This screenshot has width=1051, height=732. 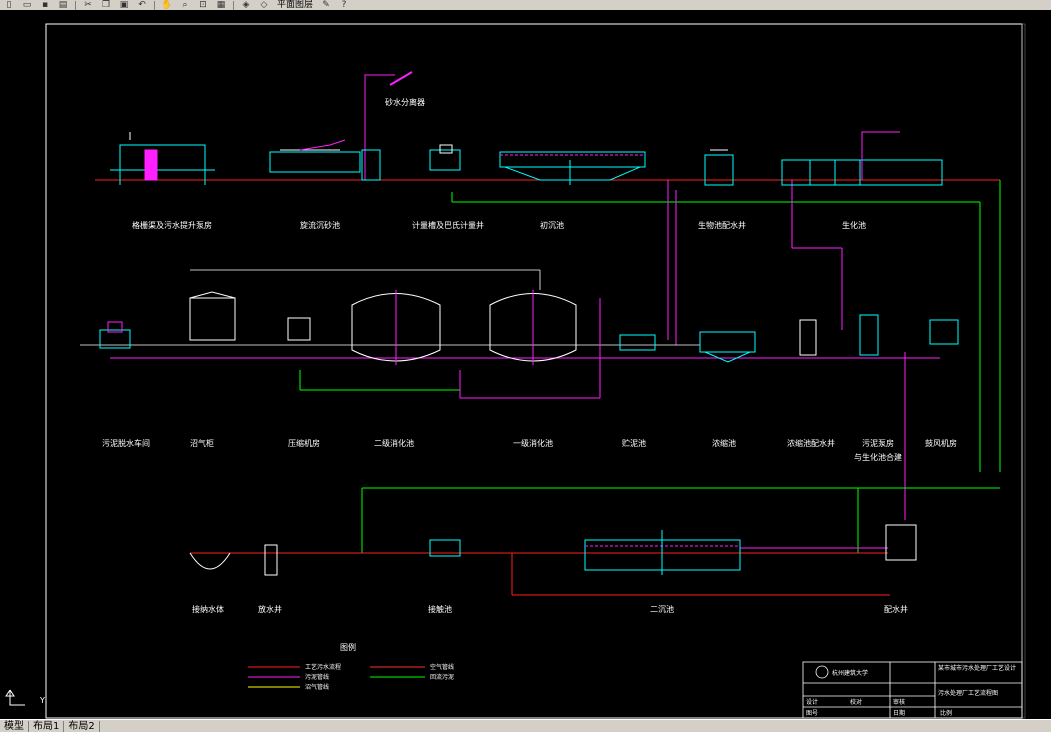 What do you see at coordinates (167, 5) in the screenshot?
I see `pan-icon: ✋` at bounding box center [167, 5].